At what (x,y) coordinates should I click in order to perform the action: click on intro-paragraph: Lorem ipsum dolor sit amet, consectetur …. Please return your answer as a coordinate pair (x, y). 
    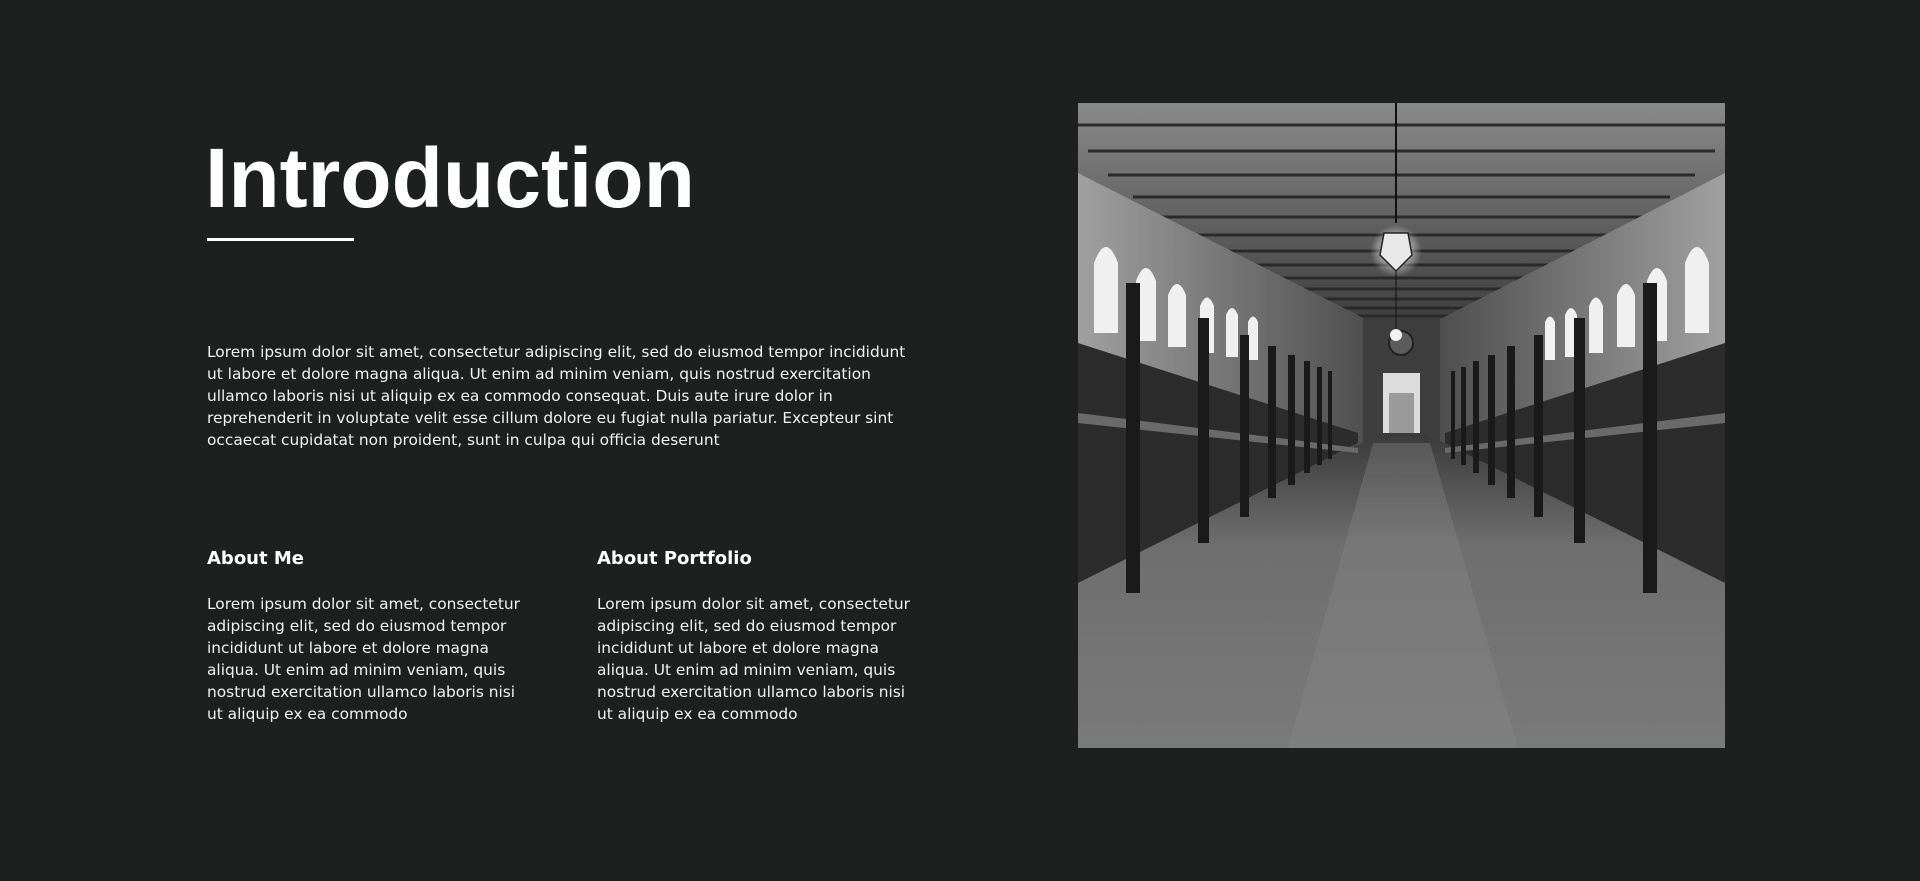
    Looking at the image, I should click on (556, 396).